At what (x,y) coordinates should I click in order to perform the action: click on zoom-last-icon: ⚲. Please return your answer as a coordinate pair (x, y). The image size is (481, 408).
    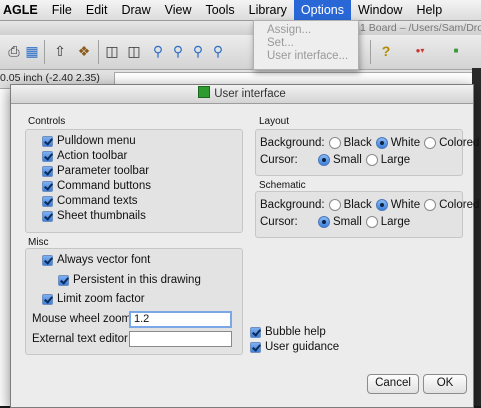
    Looking at the image, I should click on (218, 51).